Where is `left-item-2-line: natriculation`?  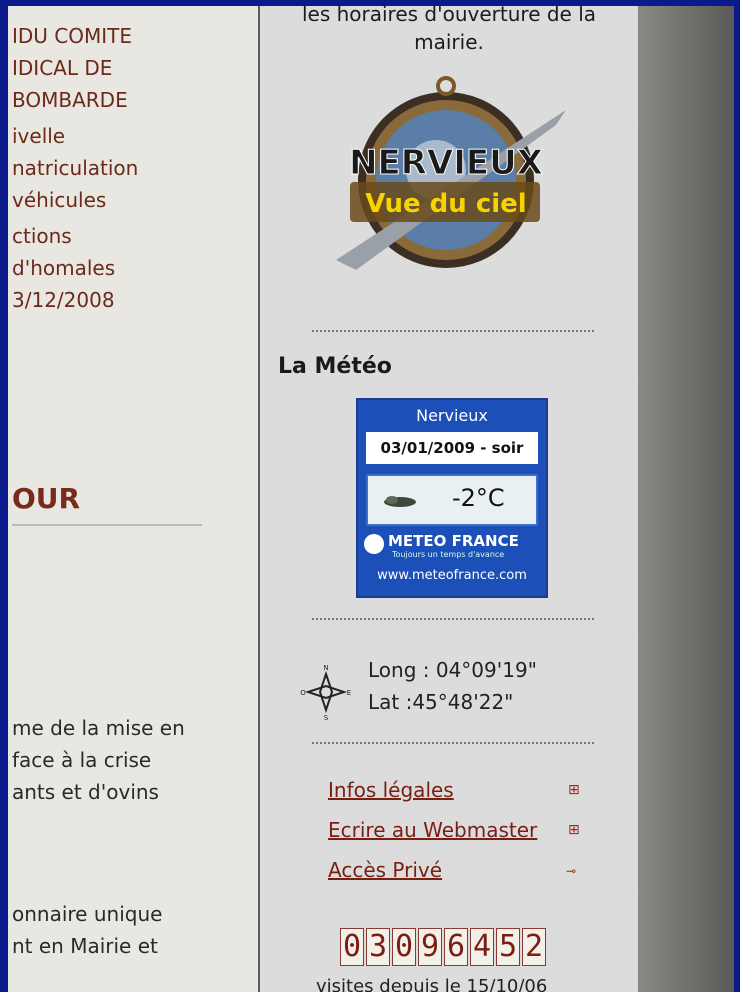 left-item-2-line: natriculation is located at coordinates (75, 168).